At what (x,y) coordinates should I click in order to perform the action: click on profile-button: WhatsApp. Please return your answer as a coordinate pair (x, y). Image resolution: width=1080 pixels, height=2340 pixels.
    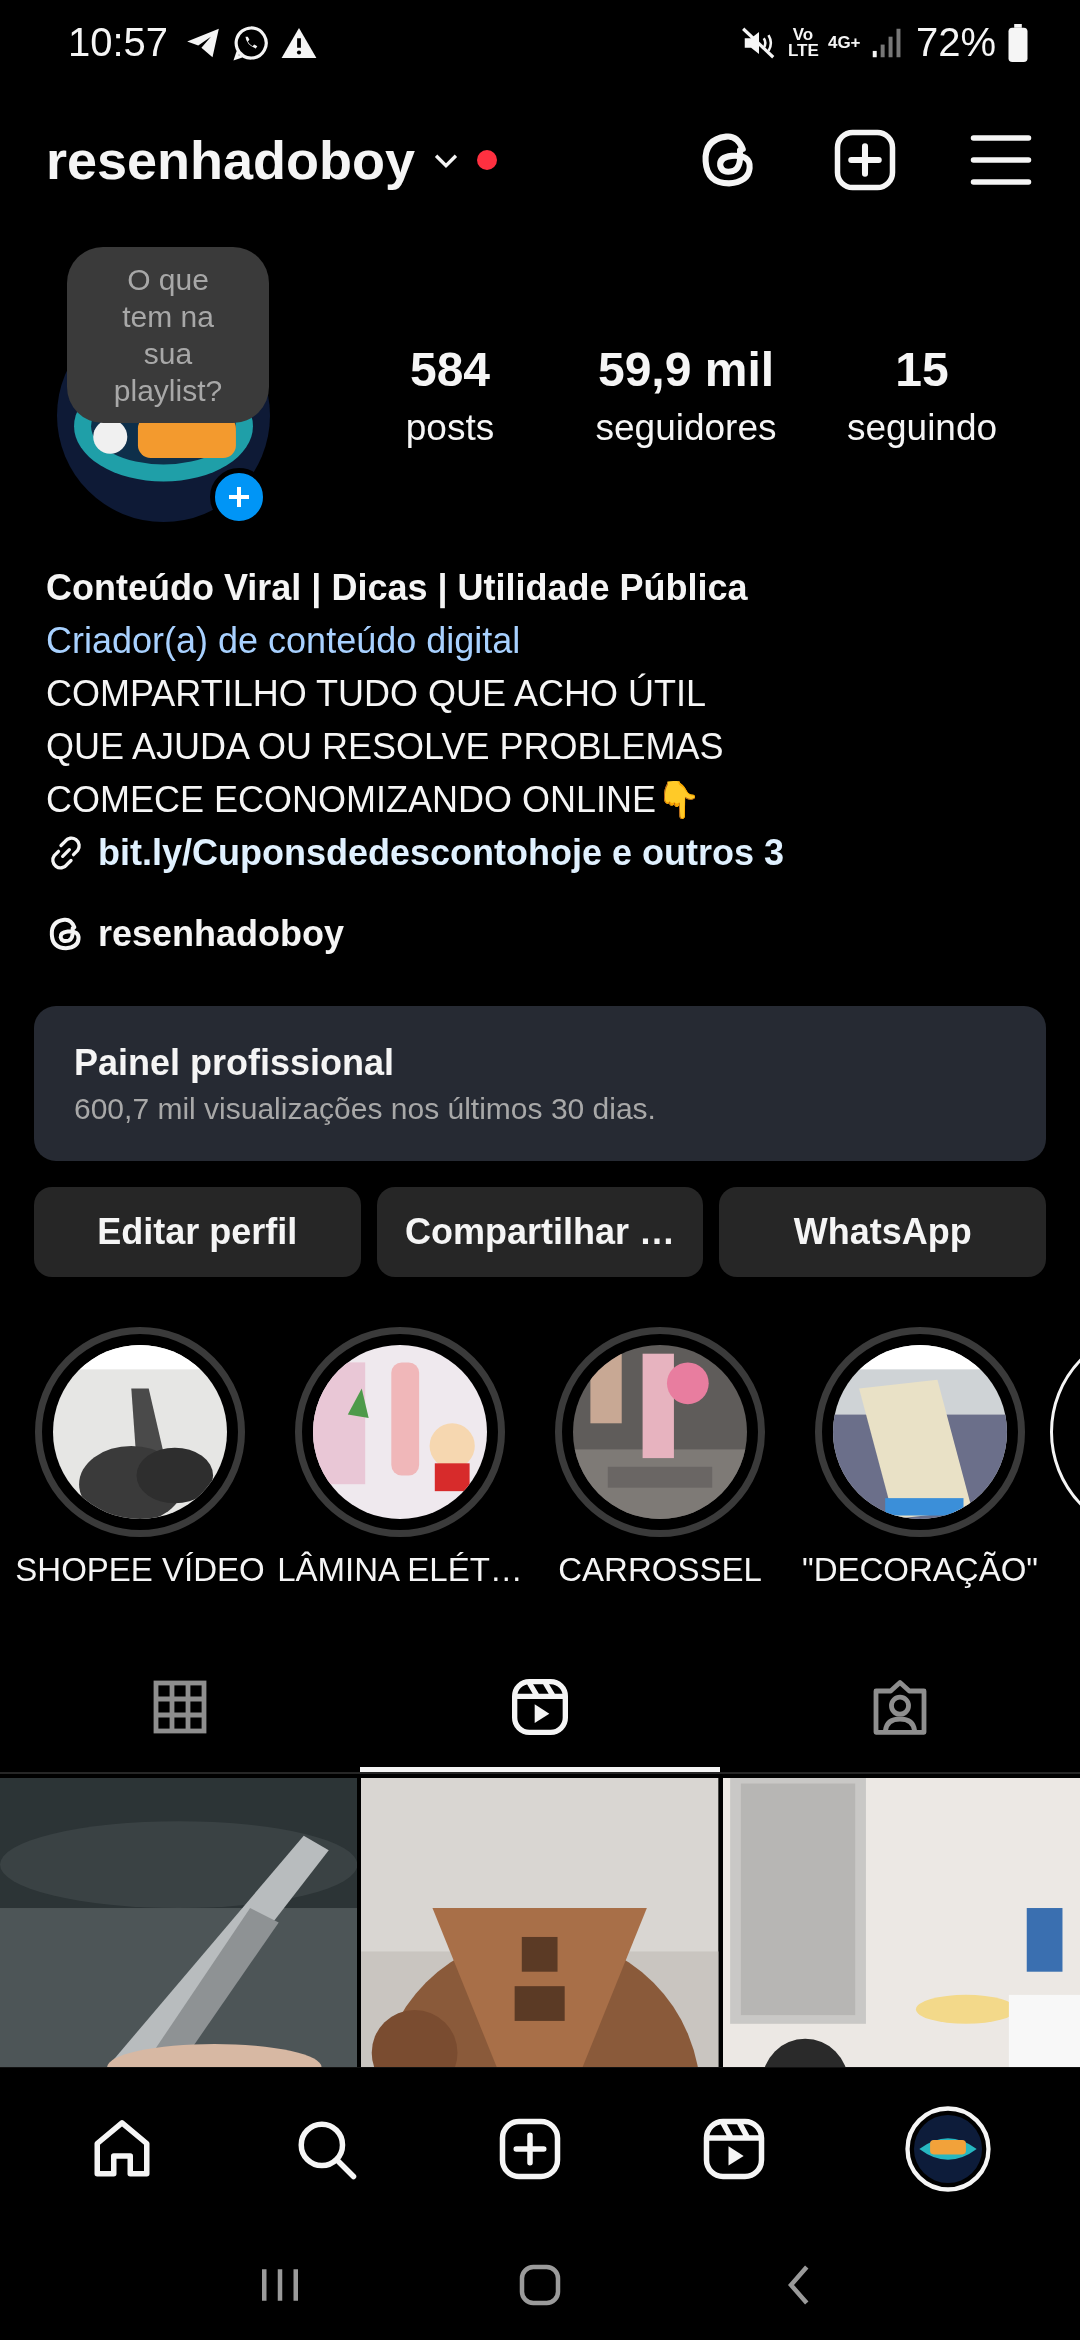
    Looking at the image, I should click on (882, 1232).